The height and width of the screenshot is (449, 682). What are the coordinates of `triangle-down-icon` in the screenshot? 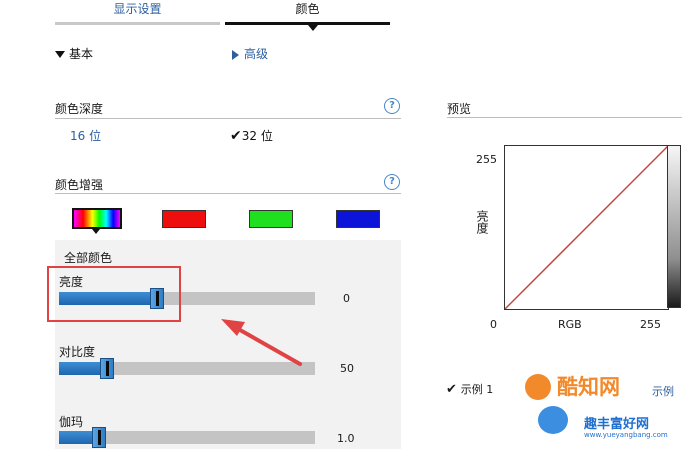 It's located at (60, 54).